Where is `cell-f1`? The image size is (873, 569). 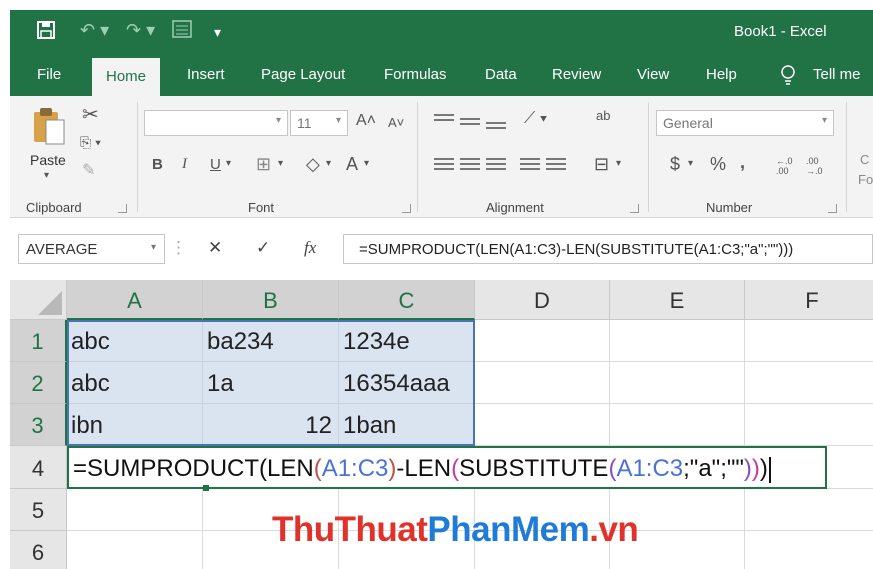
cell-f1 is located at coordinates (809, 341).